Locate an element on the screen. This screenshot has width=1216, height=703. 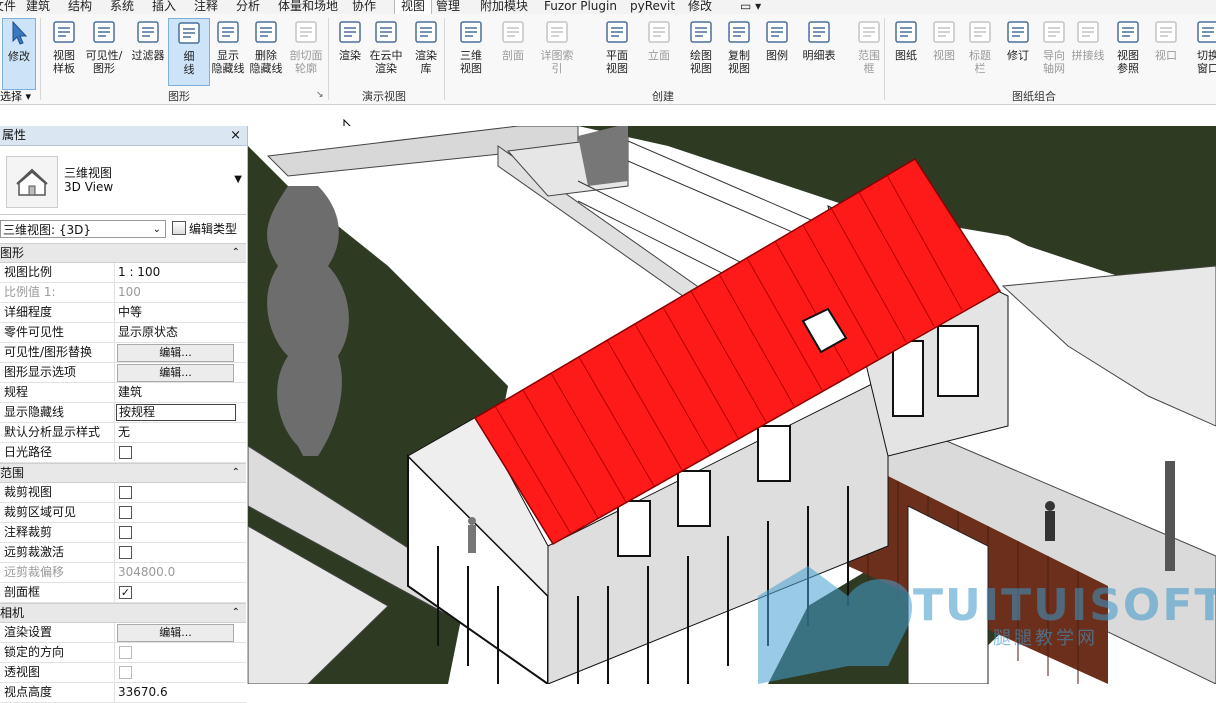
graphics-button-3: 细线 is located at coordinates (189, 52).